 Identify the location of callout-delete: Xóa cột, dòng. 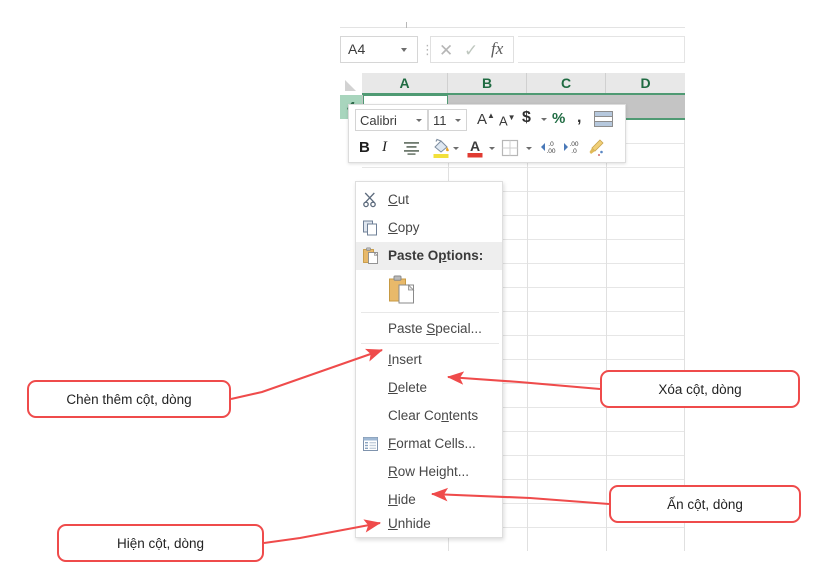
(700, 389).